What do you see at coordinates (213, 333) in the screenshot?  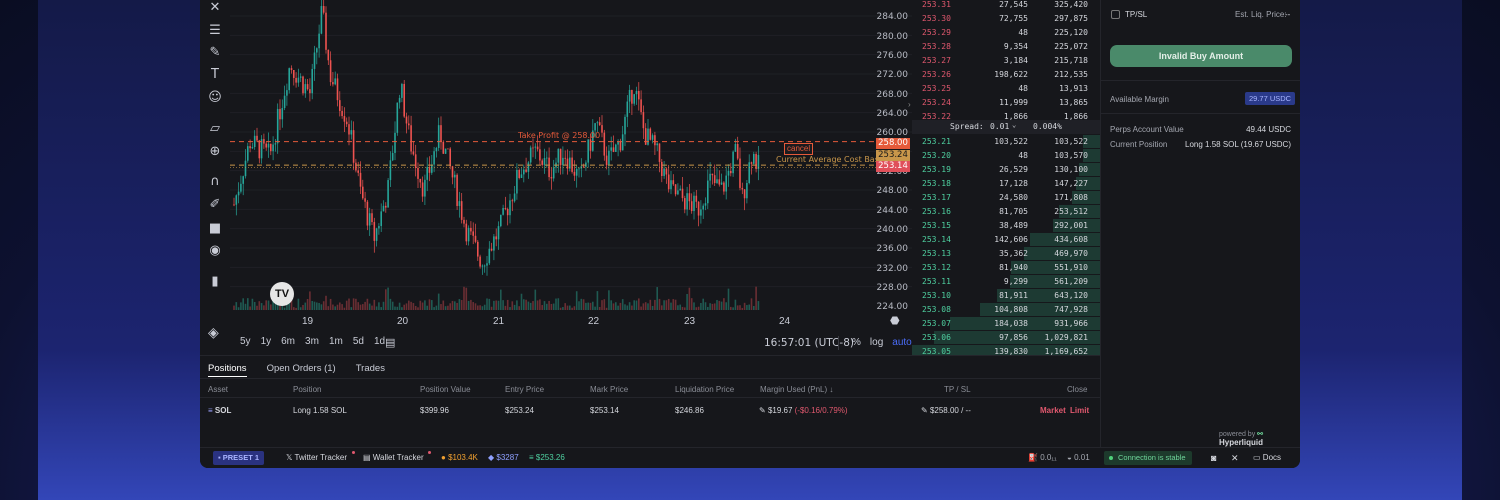 I see `layers-icon: ◈` at bounding box center [213, 333].